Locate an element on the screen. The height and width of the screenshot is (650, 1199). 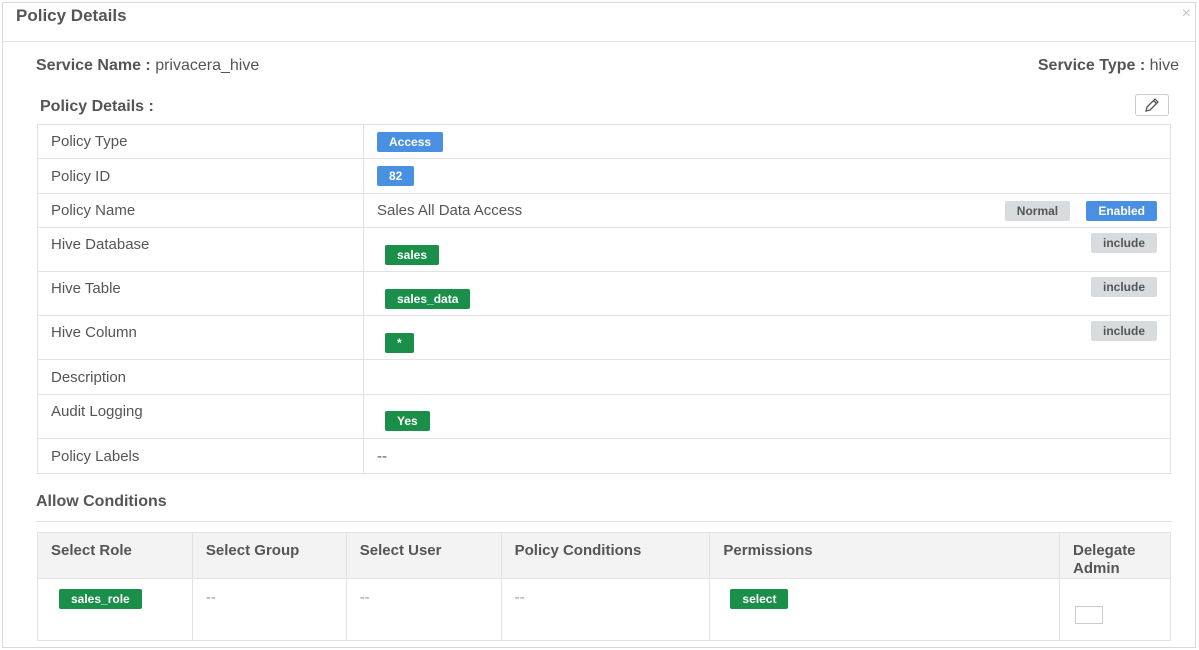
hive-table-tag: sales_data is located at coordinates (428, 298).